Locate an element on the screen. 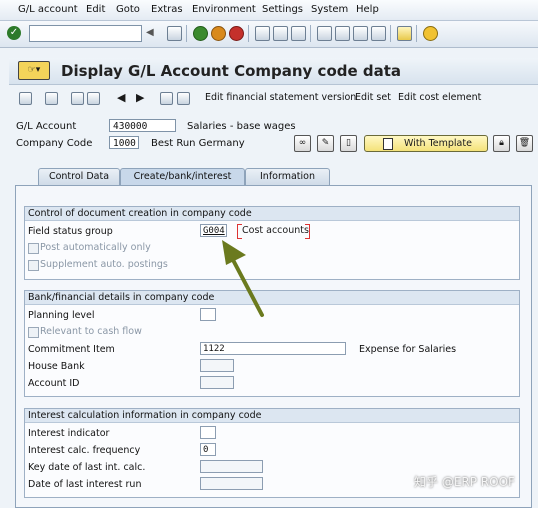 The width and height of the screenshot is (538, 508). menu-goto: Goto is located at coordinates (128, 9).